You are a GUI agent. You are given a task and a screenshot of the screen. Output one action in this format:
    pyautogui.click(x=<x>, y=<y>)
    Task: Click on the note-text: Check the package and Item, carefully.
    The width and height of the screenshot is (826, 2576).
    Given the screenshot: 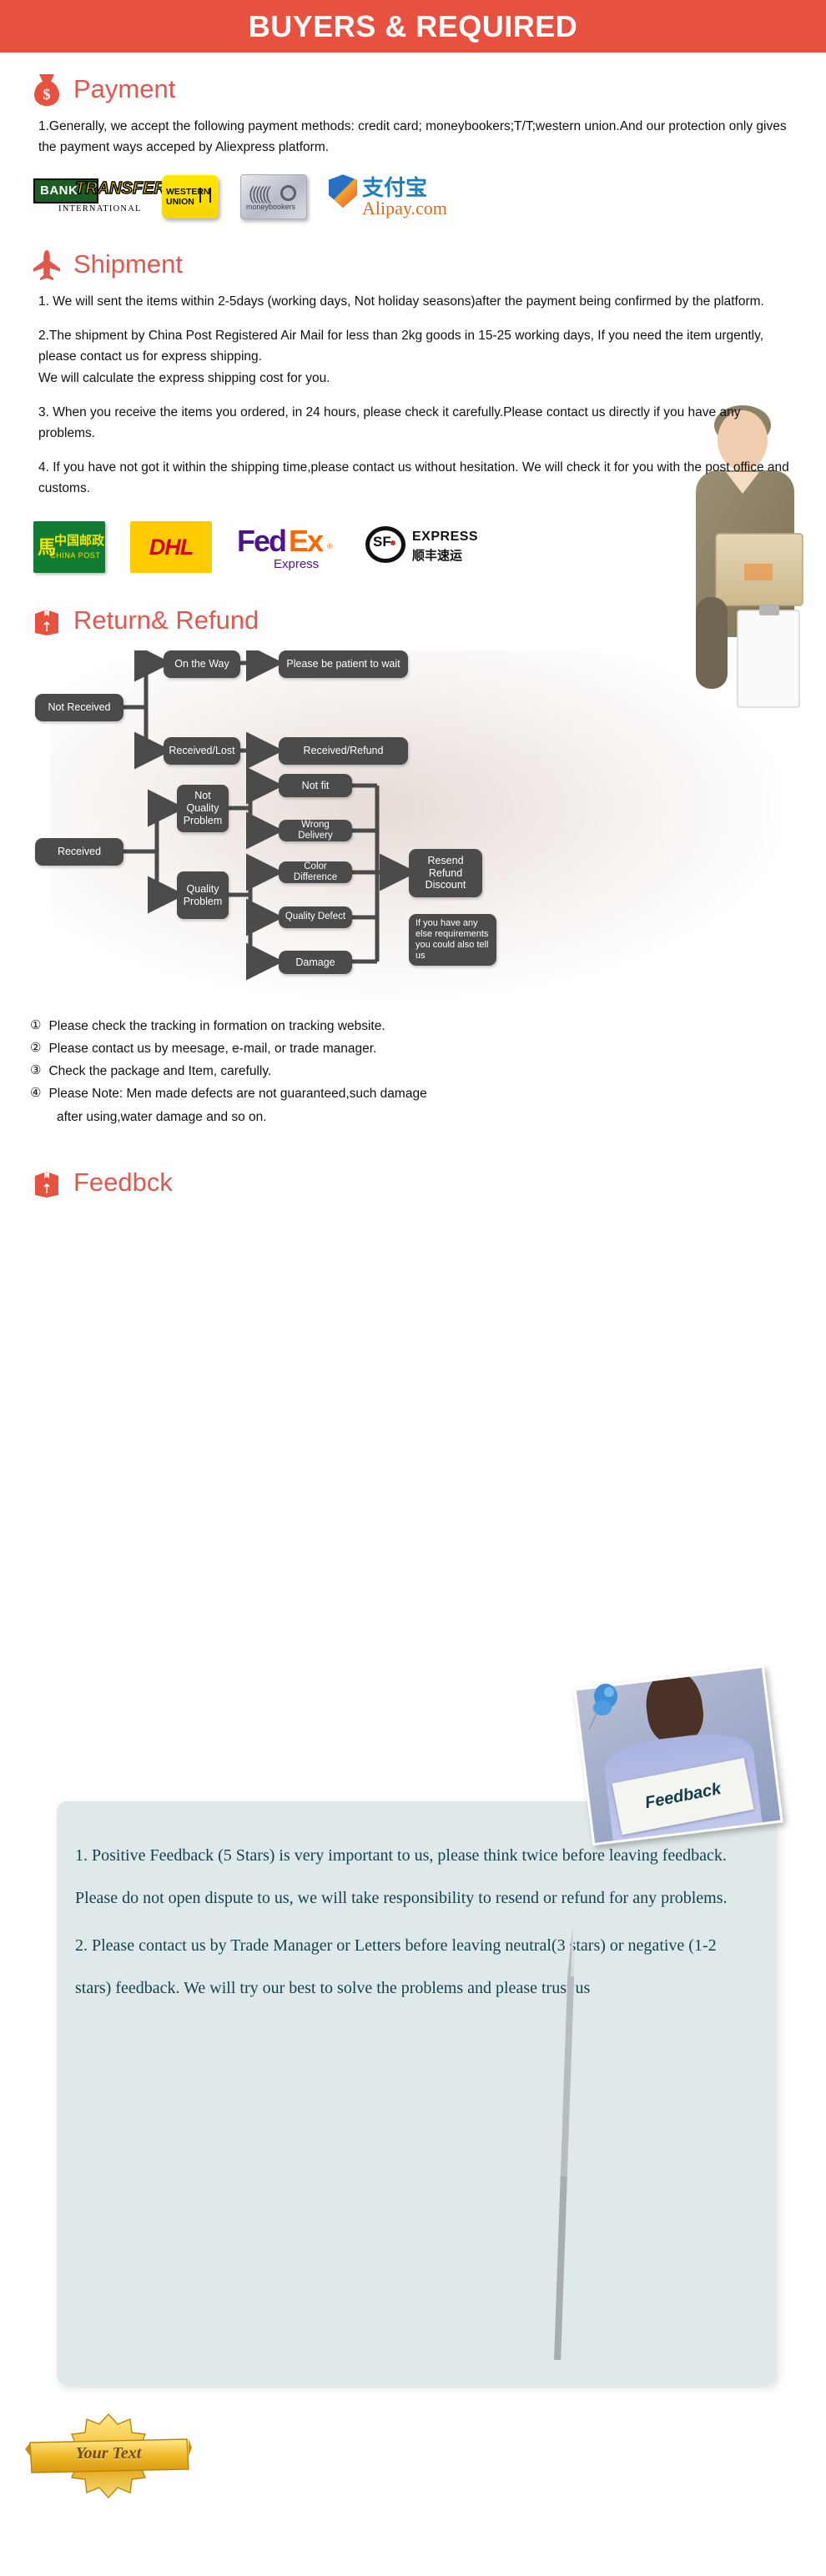 What is the action you would take?
    pyautogui.click(x=160, y=1071)
    